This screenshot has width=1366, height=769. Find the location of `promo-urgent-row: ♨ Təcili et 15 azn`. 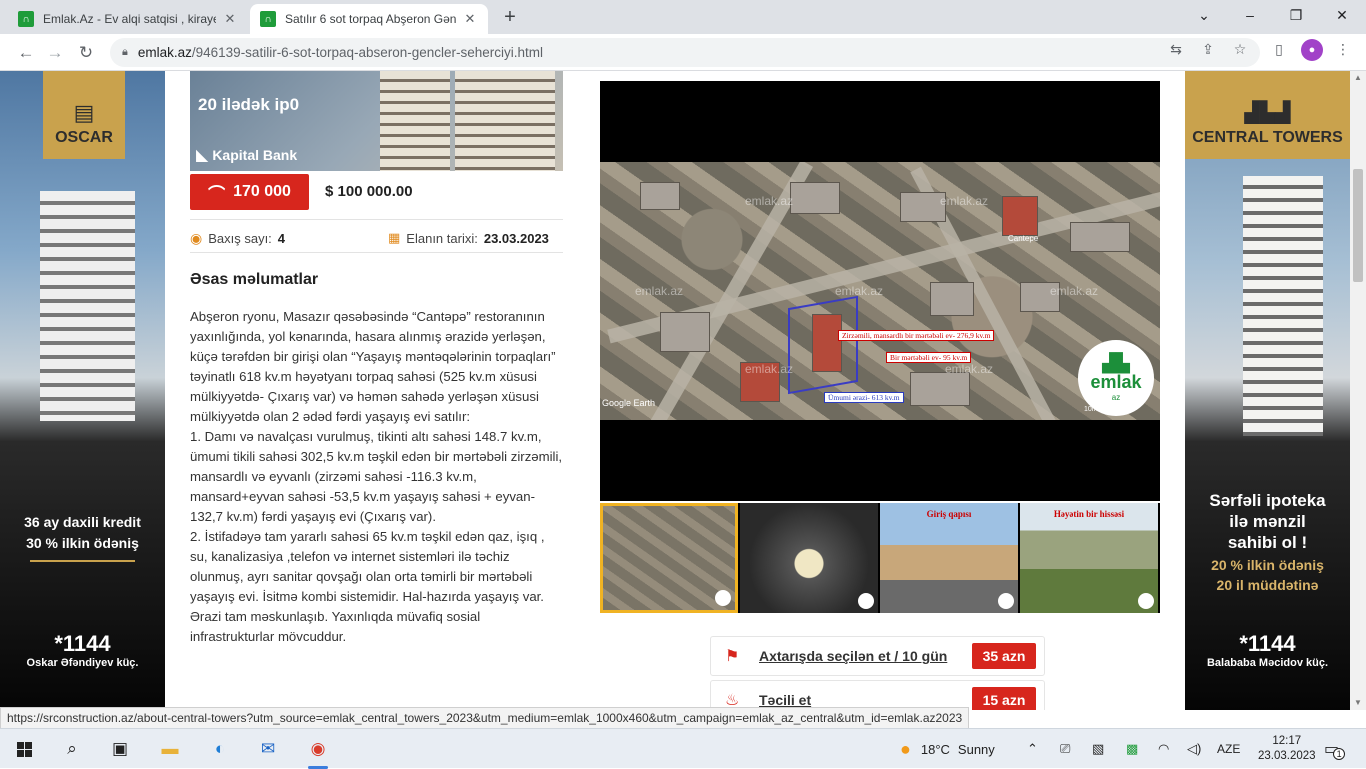

promo-urgent-row: ♨ Təcili et 15 azn is located at coordinates (877, 695).